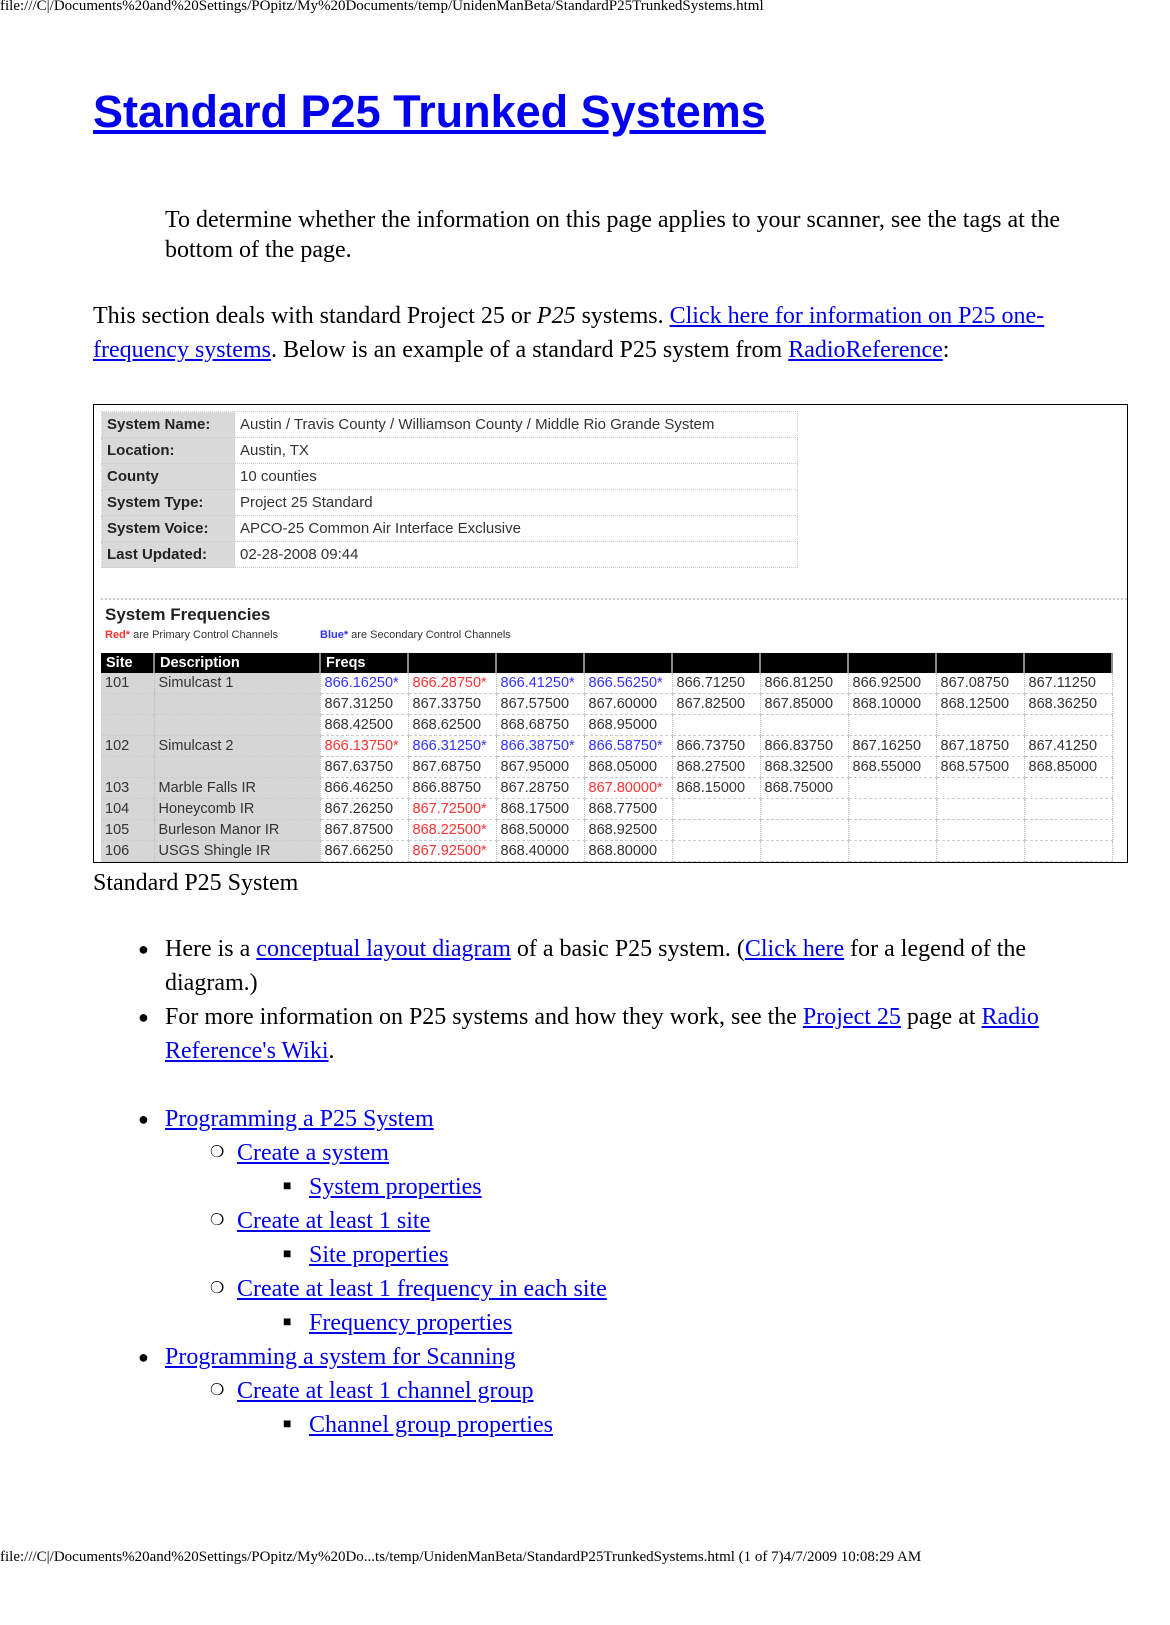 Image resolution: width=1170 pixels, height=1625 pixels. What do you see at coordinates (449, 476) in the screenshot?
I see `info-row: County 10 counties` at bounding box center [449, 476].